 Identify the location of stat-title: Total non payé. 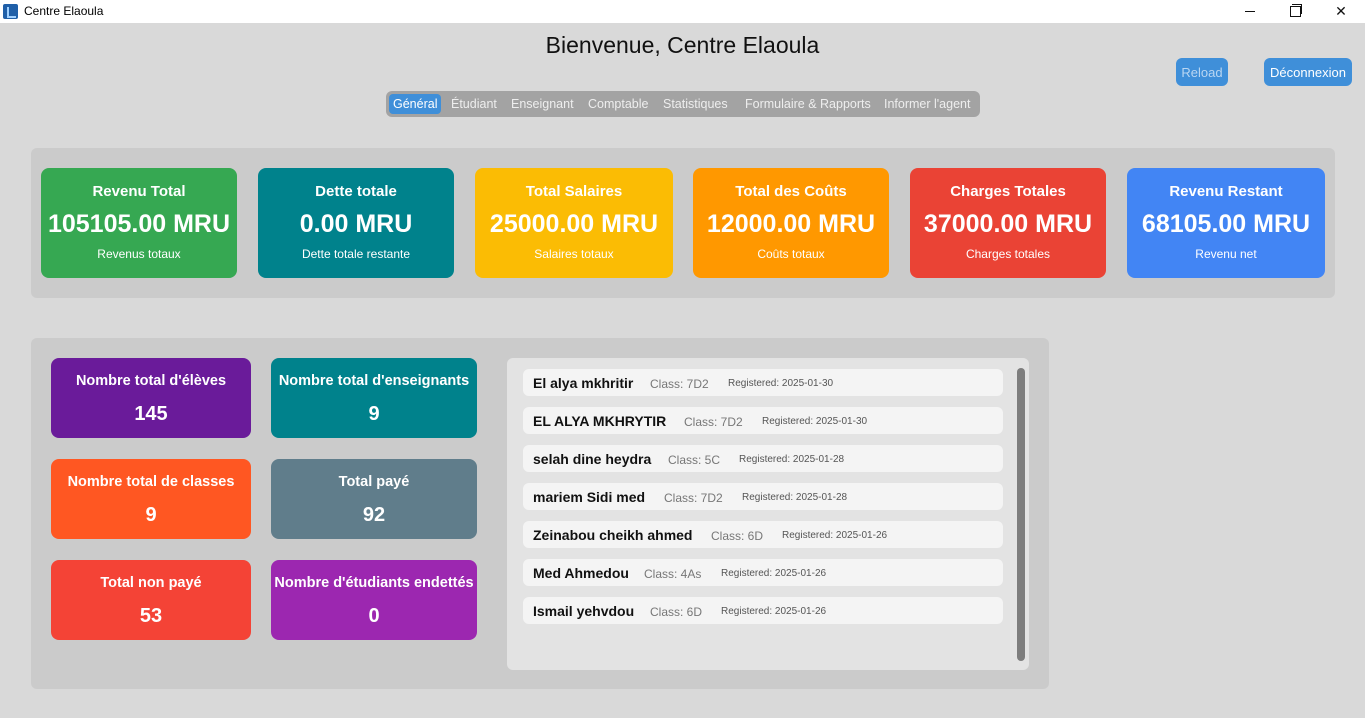
(151, 583).